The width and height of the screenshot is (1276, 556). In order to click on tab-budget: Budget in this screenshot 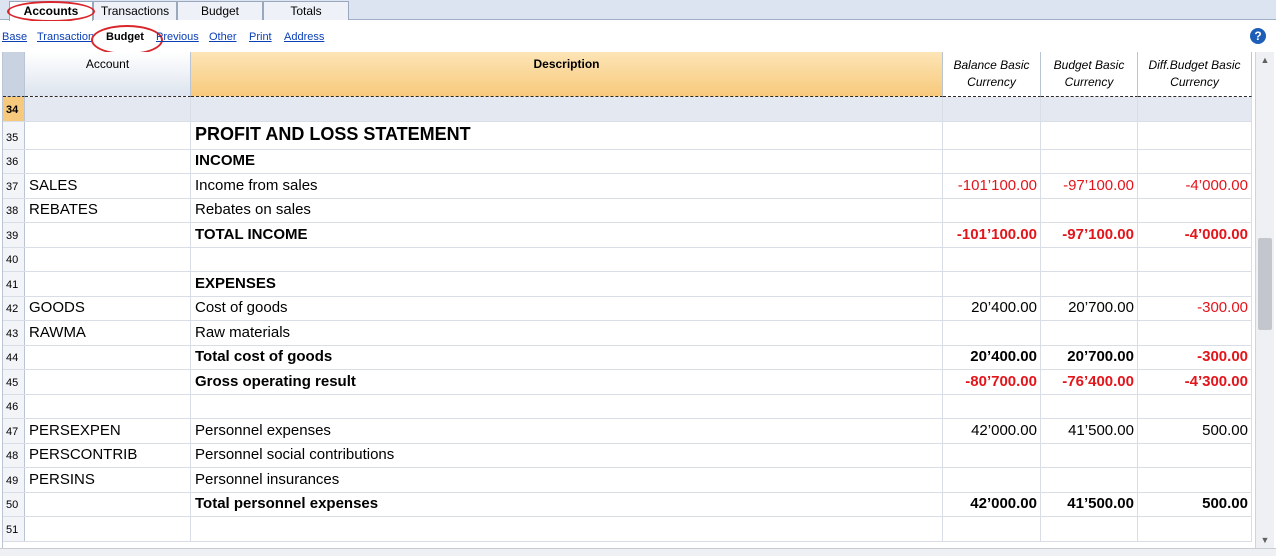, I will do `click(220, 10)`.